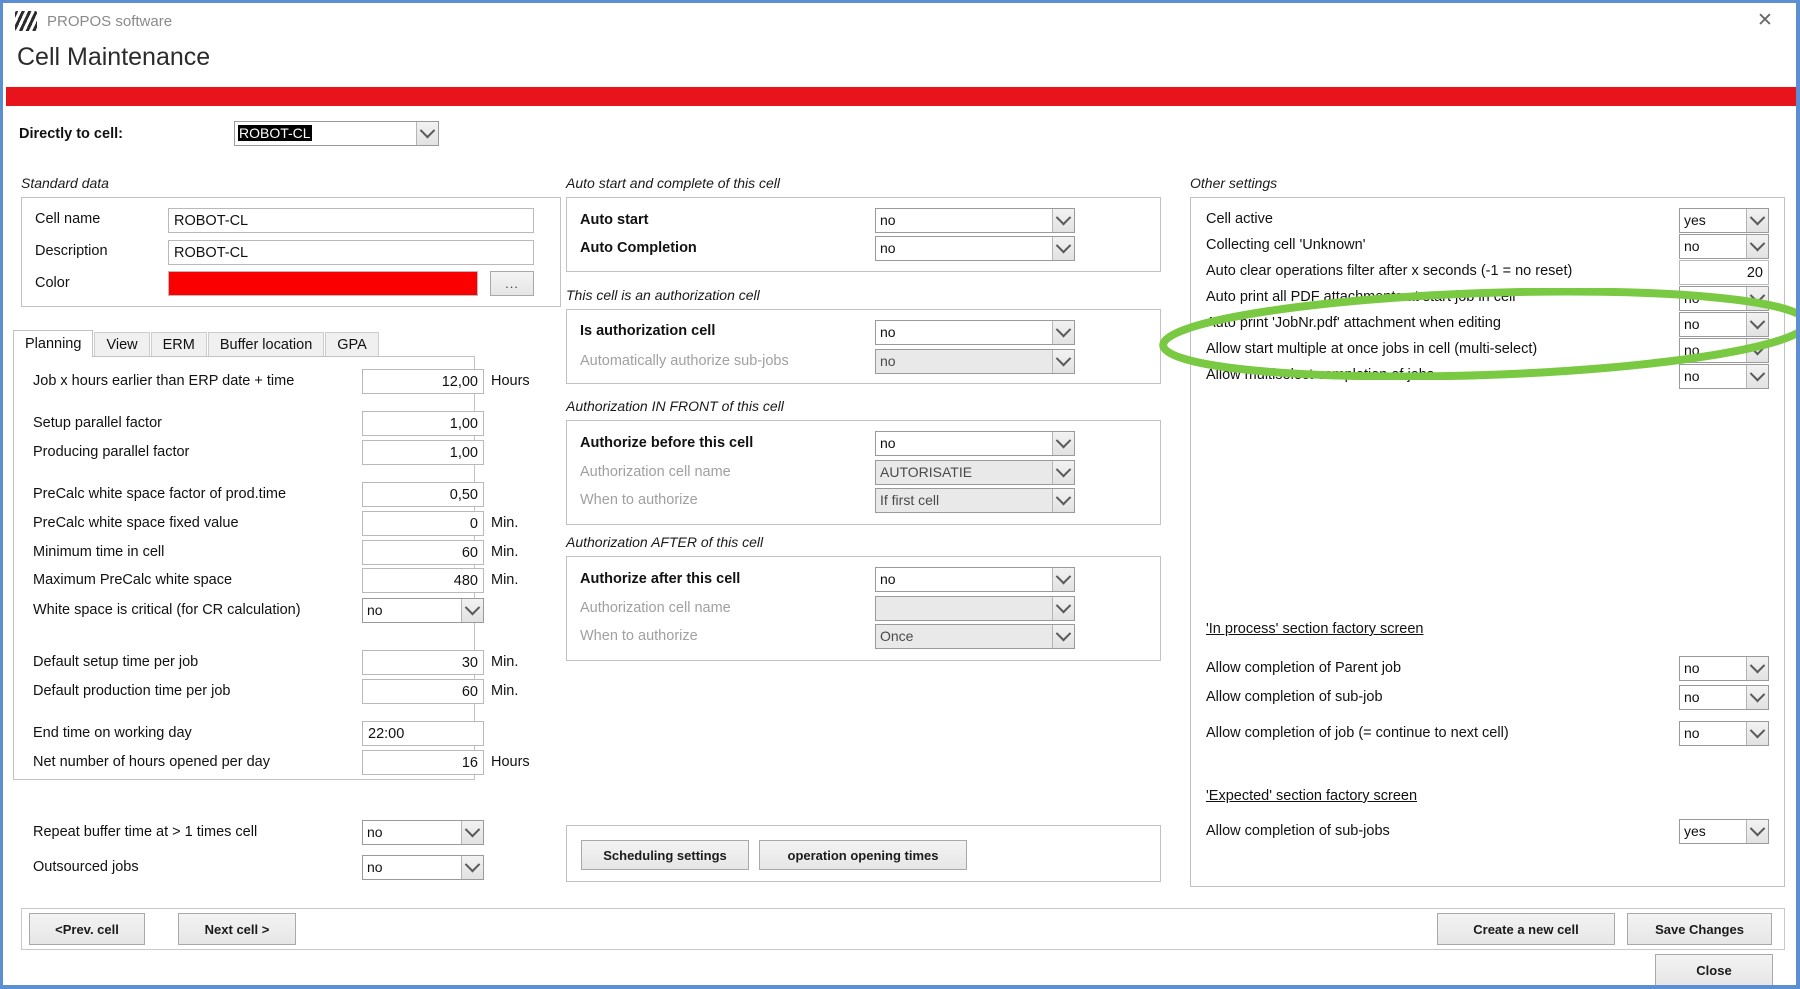 This screenshot has width=1800, height=989. Describe the element at coordinates (975, 608) in the screenshot. I see `authorization-cell-name-after-combo` at that location.